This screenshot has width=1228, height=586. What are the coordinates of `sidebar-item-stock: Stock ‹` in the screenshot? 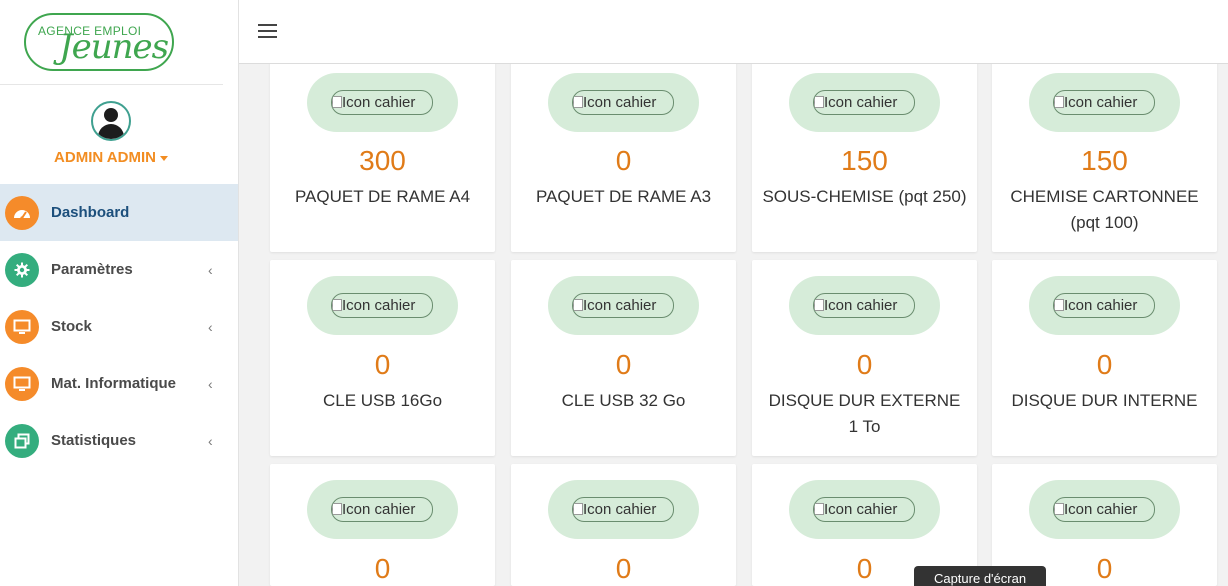 It's located at (119, 326).